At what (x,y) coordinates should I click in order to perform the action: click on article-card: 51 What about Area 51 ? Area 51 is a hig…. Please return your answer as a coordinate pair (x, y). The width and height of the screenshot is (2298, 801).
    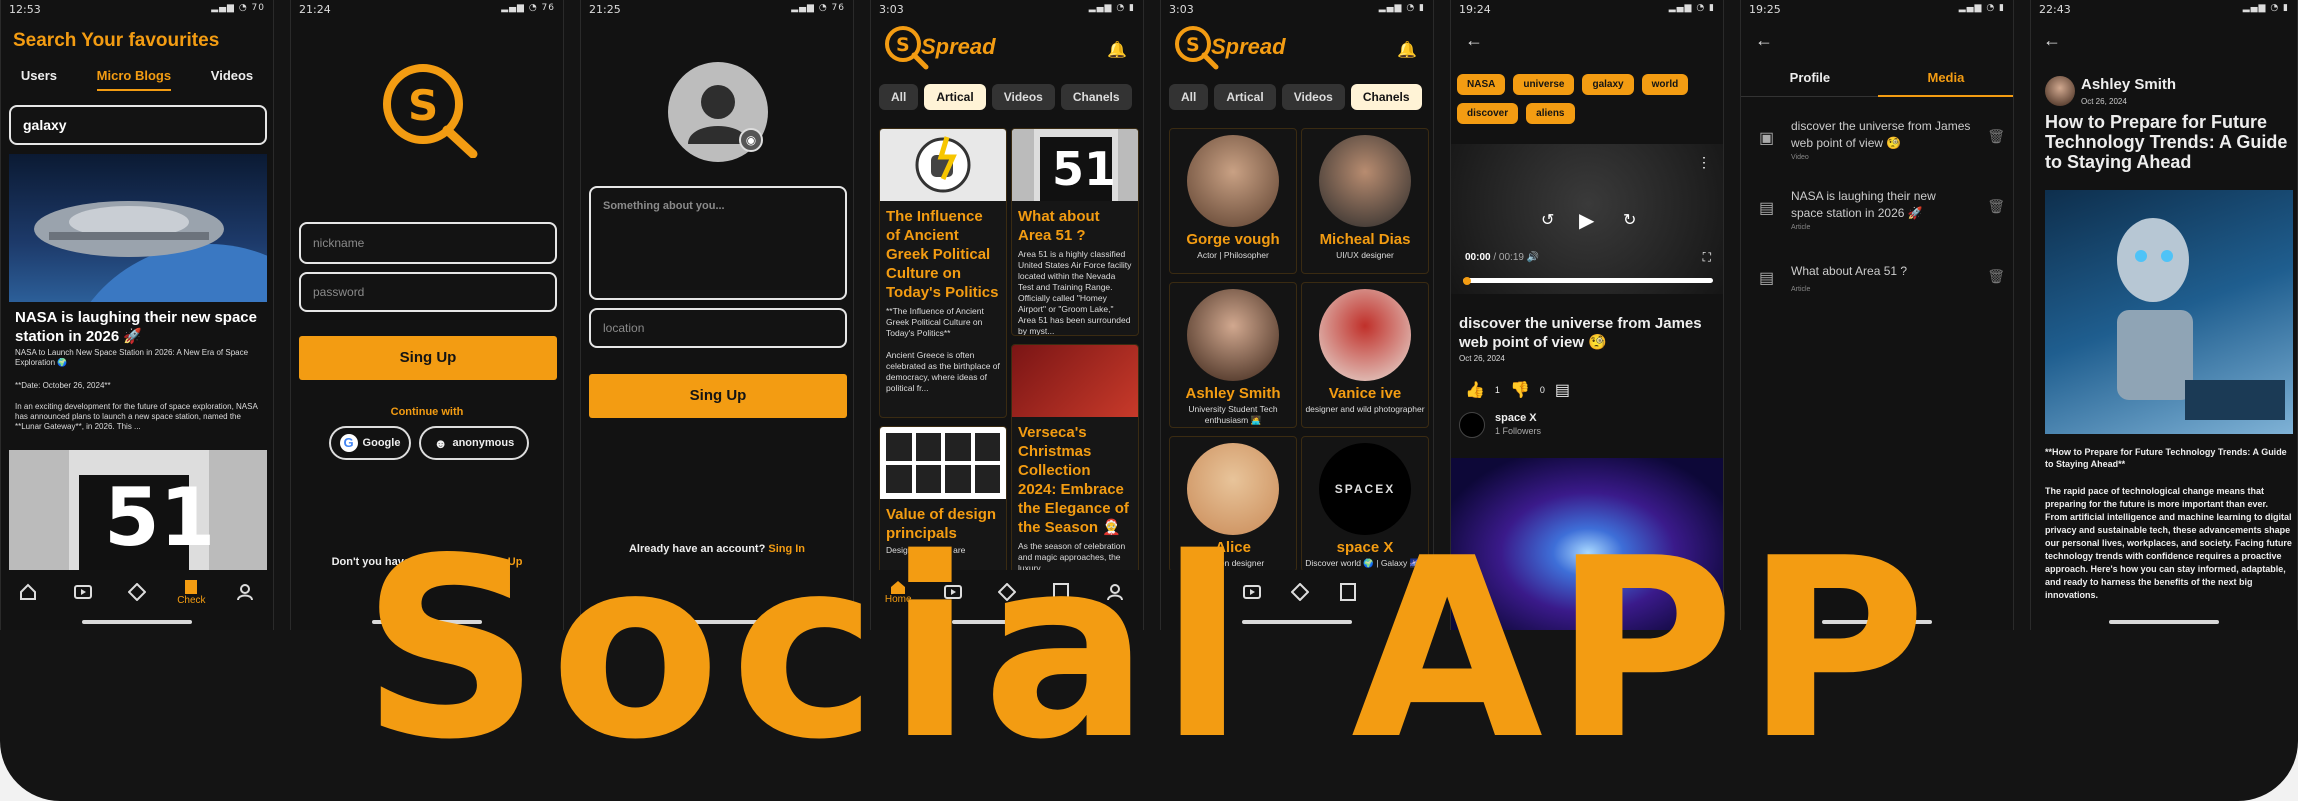
    Looking at the image, I should click on (1075, 232).